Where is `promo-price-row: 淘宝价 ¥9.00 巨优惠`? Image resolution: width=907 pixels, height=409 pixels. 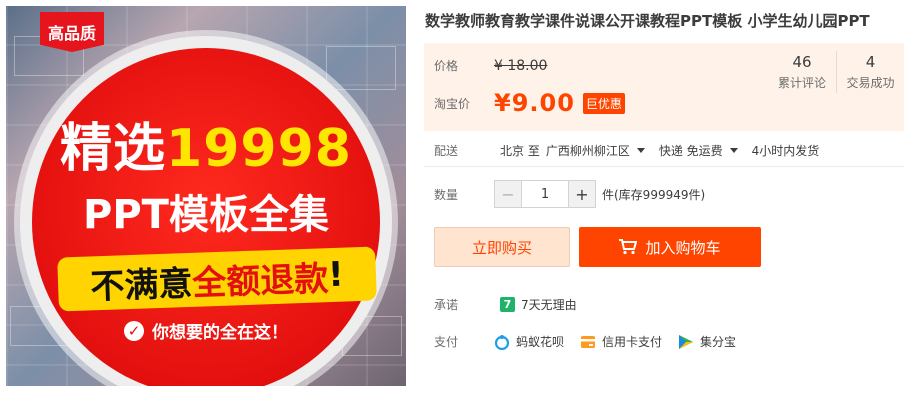 promo-price-row: 淘宝价 ¥9.00 巨优惠 is located at coordinates (529, 103).